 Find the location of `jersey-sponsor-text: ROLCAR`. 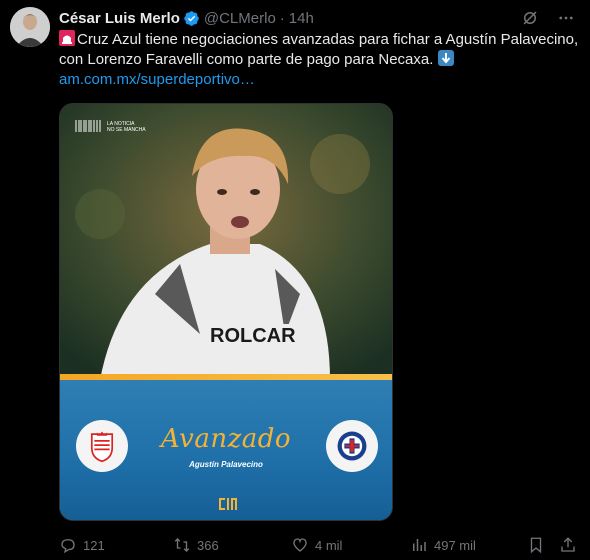

jersey-sponsor-text: ROLCAR is located at coordinates (253, 336).